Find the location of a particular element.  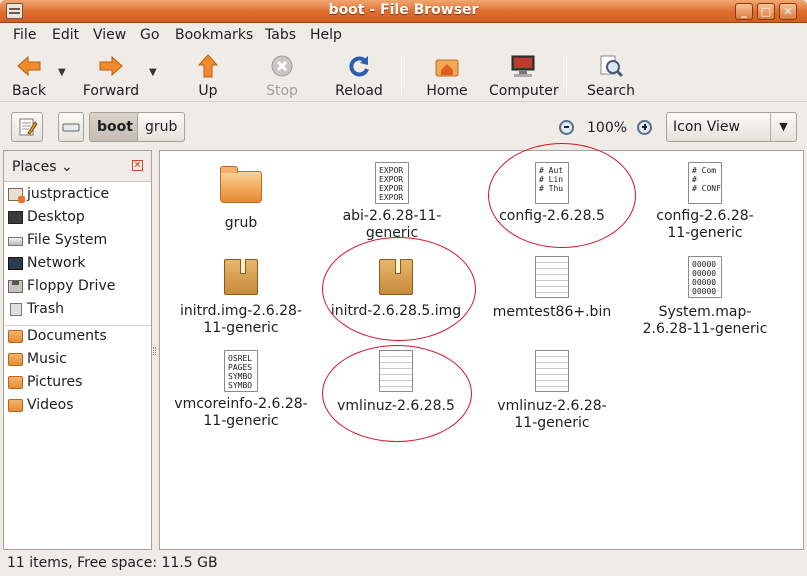

menu-go: Go is located at coordinates (149, 35).